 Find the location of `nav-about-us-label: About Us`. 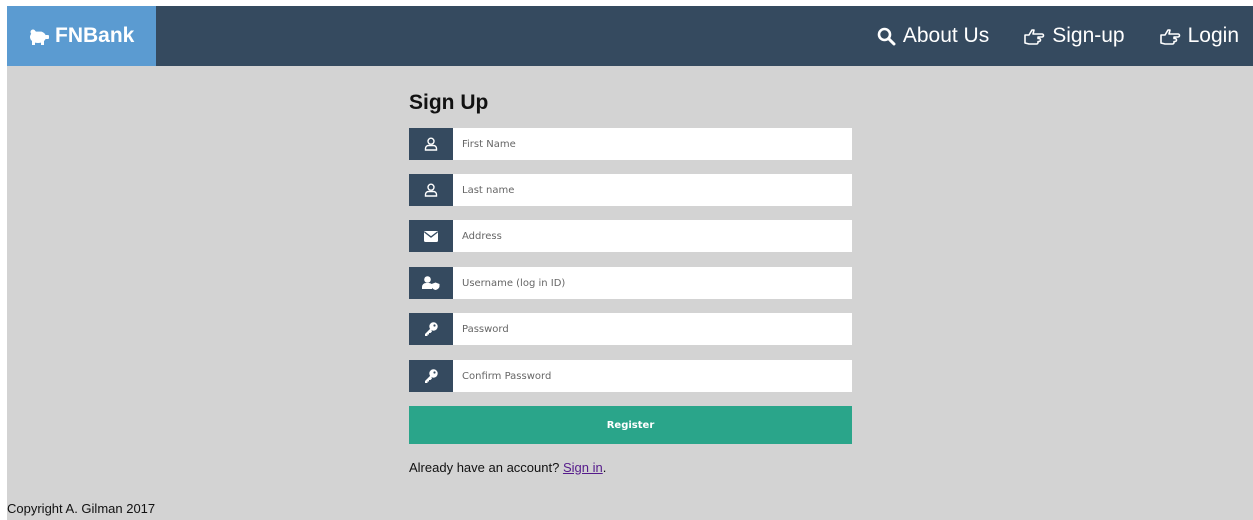

nav-about-us-label: About Us is located at coordinates (946, 35).